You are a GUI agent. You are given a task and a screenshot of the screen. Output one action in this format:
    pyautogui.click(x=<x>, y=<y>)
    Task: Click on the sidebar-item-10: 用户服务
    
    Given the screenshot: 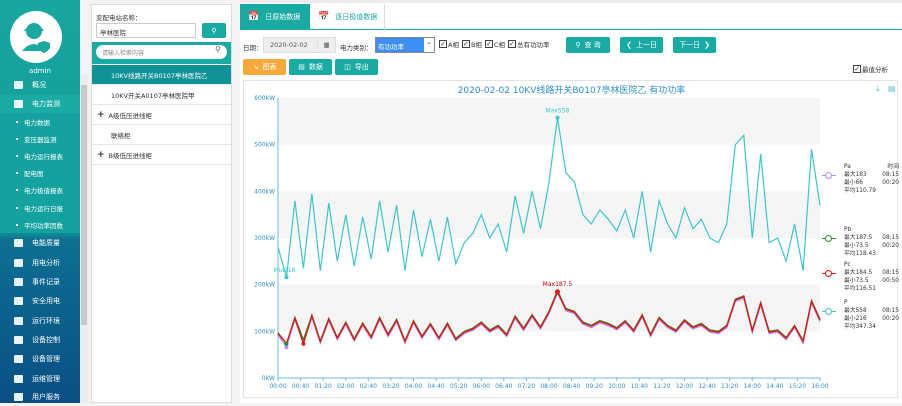 What is the action you would take?
    pyautogui.click(x=40, y=397)
    